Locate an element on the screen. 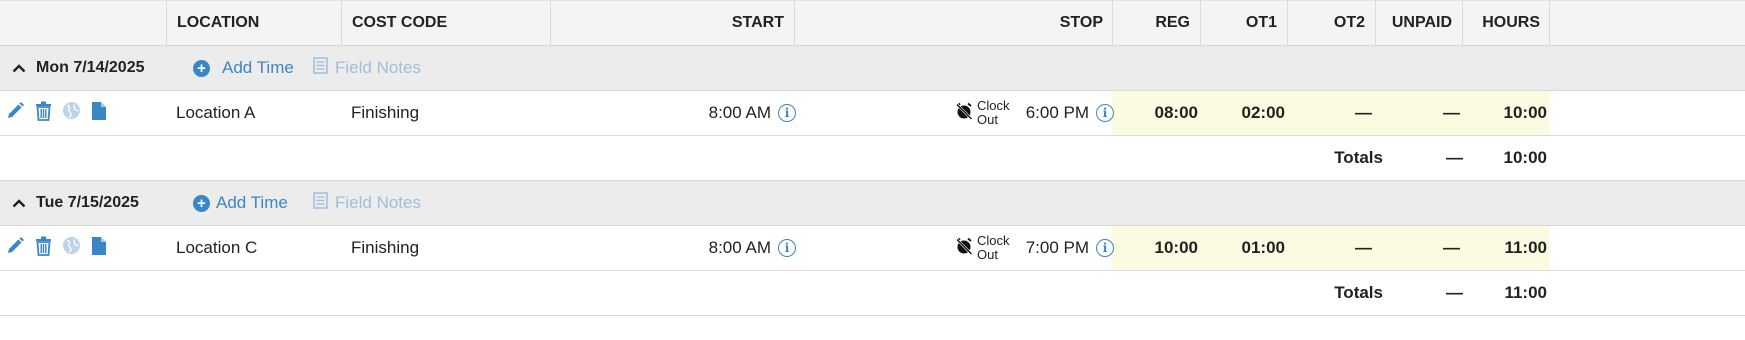 Image resolution: width=1745 pixels, height=340 pixels. location-cell: Location C is located at coordinates (217, 247).